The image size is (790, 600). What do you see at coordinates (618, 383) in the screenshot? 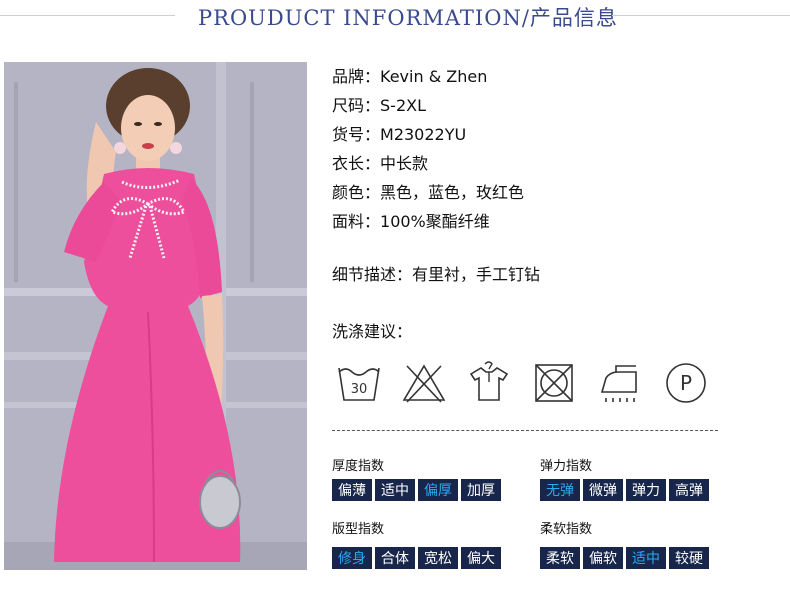
I see `iron-steam-icon` at bounding box center [618, 383].